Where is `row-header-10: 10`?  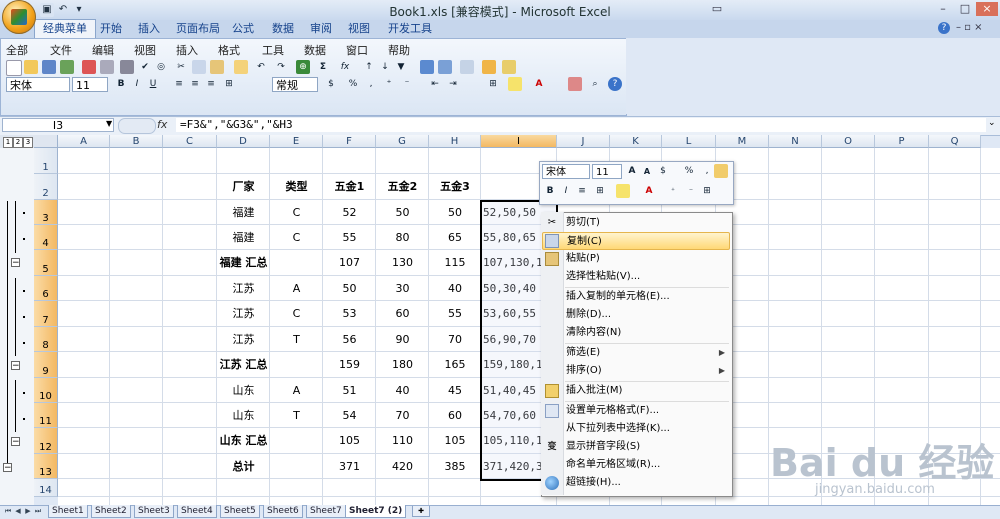
row-header-10: 10 is located at coordinates (46, 390).